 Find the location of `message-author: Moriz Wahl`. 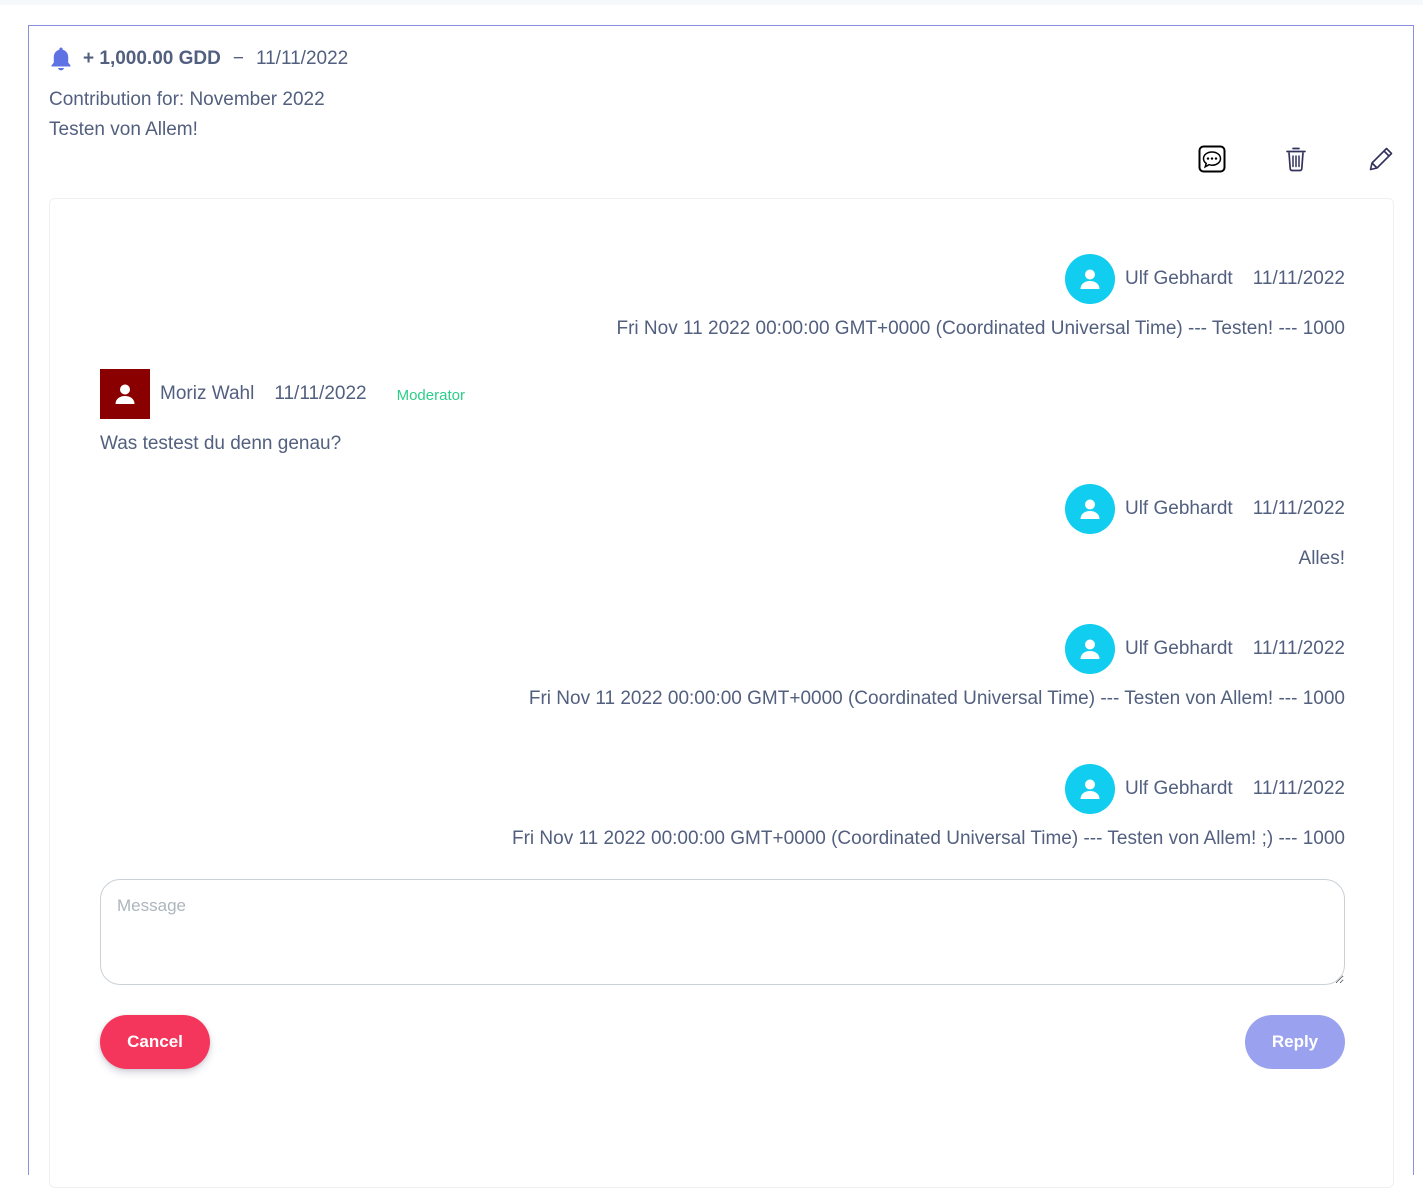

message-author: Moriz Wahl is located at coordinates (207, 393).